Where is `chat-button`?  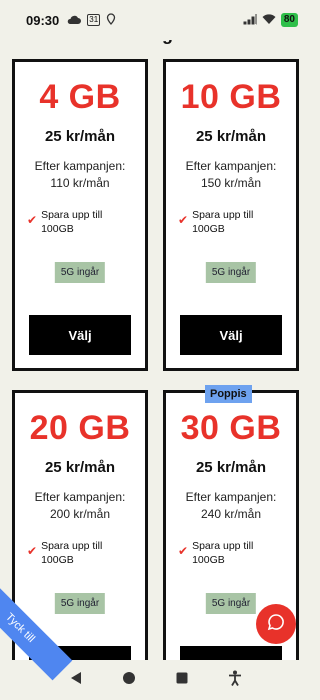
chat-button is located at coordinates (276, 624).